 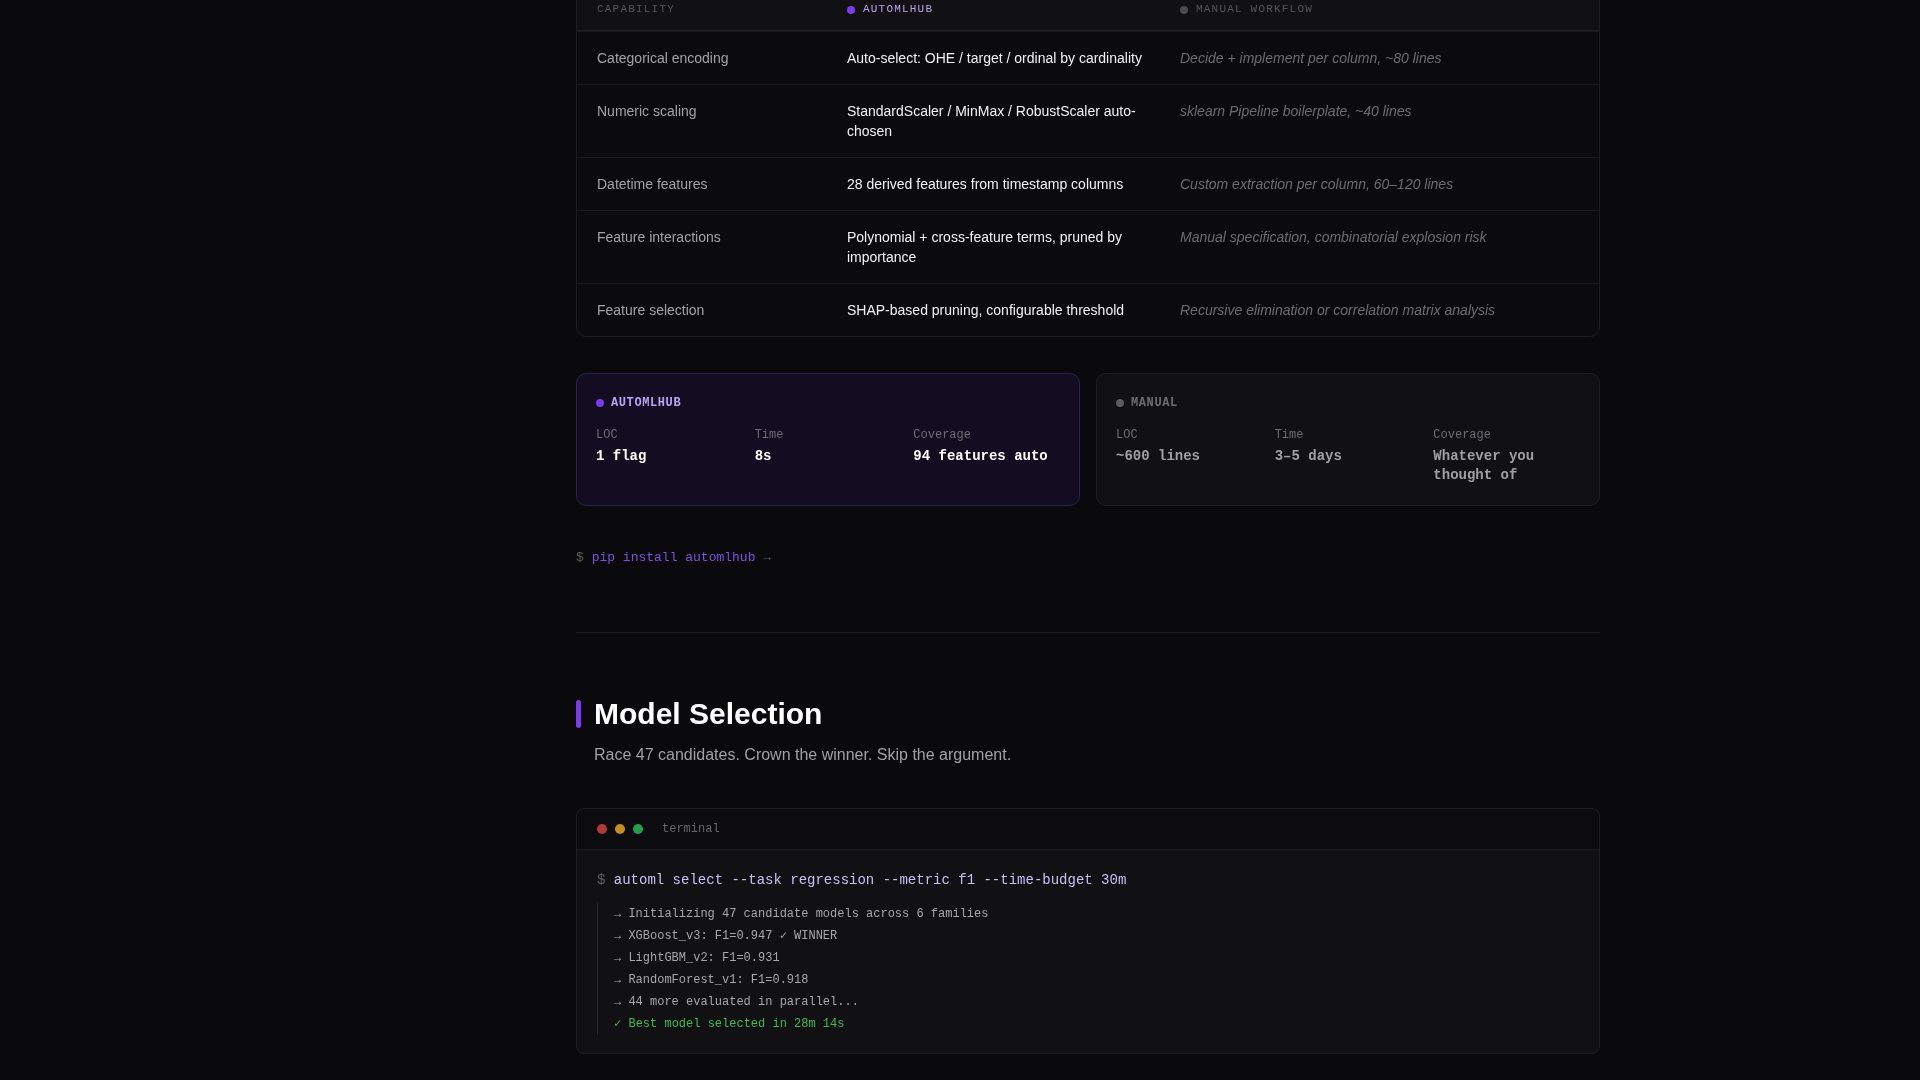 What do you see at coordinates (802, 914) in the screenshot?
I see `terminal-output-line: → Initializing 47 candidate models across 6 families` at bounding box center [802, 914].